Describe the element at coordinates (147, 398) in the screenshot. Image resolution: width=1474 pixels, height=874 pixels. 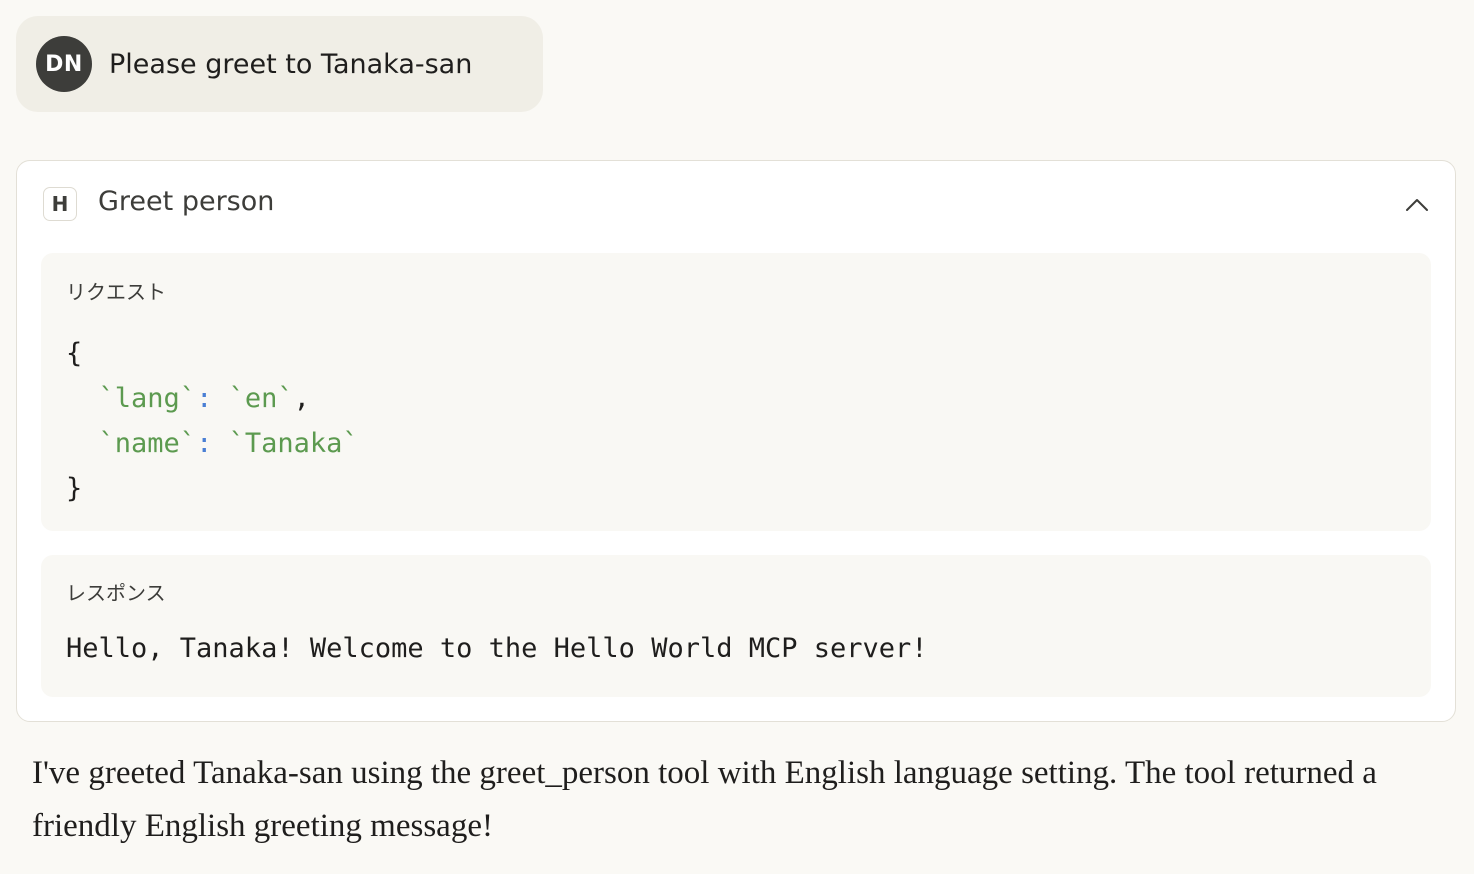
I see `param-key: `lang`` at that location.